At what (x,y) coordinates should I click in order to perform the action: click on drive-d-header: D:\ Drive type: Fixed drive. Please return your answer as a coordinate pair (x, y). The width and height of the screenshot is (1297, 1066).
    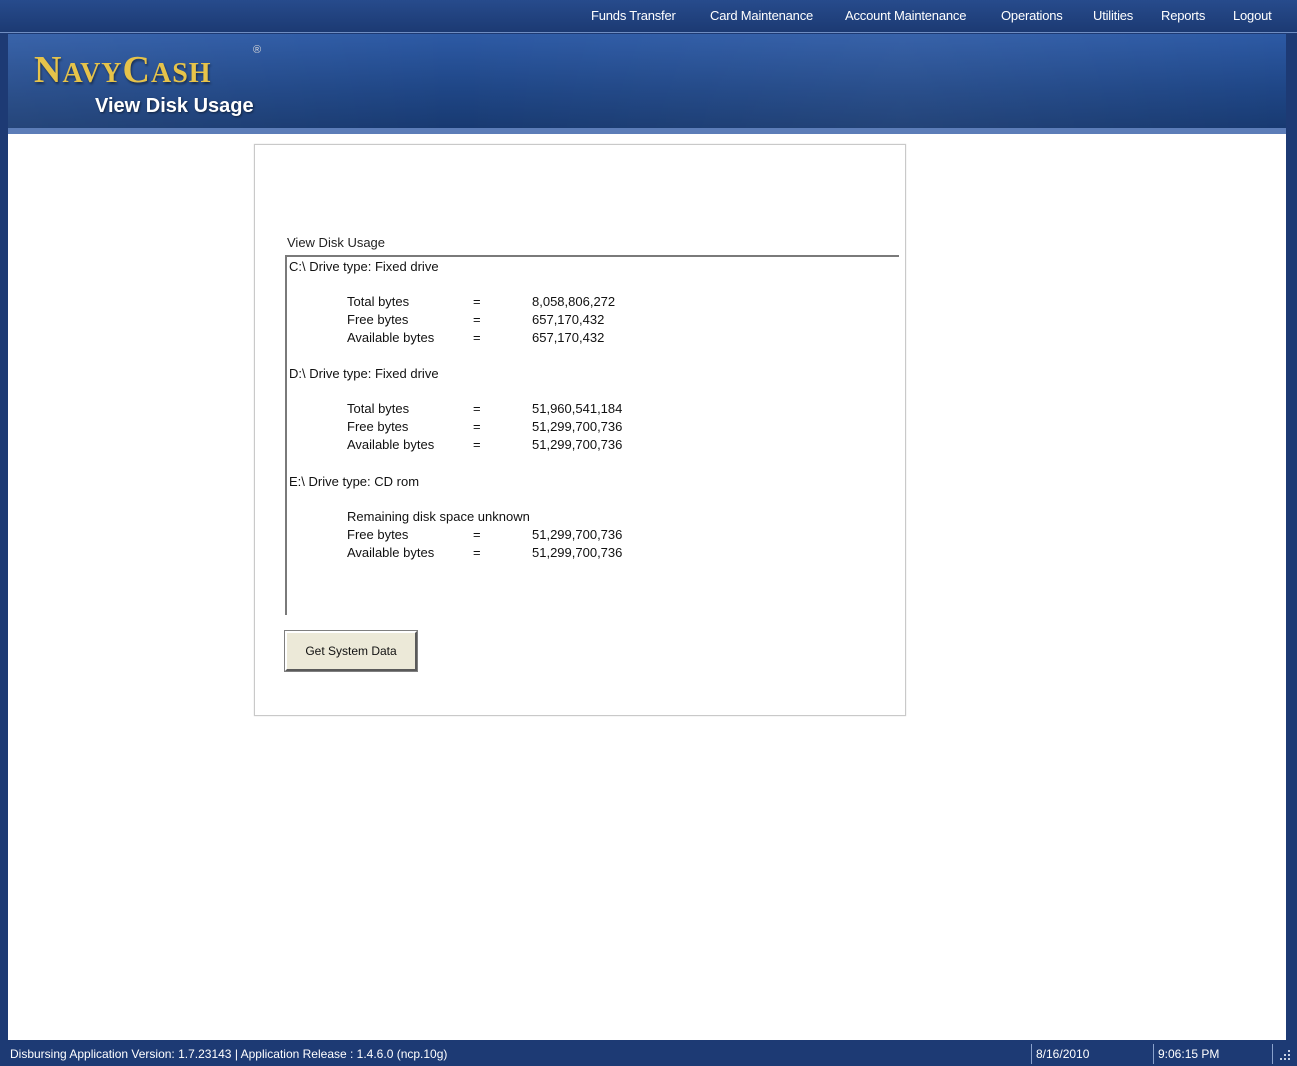
    Looking at the image, I should click on (364, 373).